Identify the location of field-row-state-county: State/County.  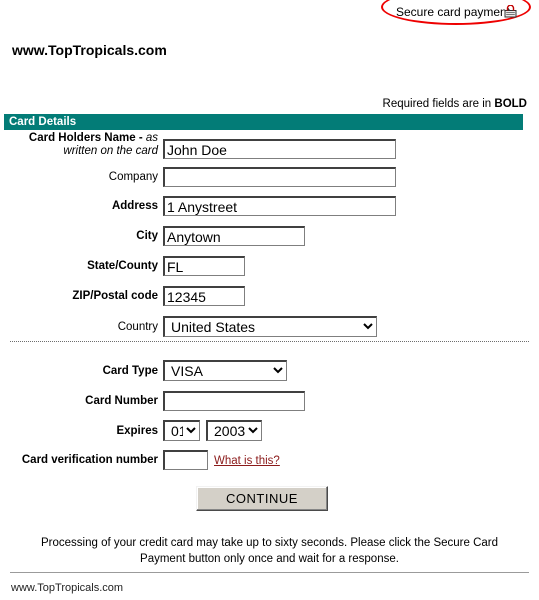
(269, 267).